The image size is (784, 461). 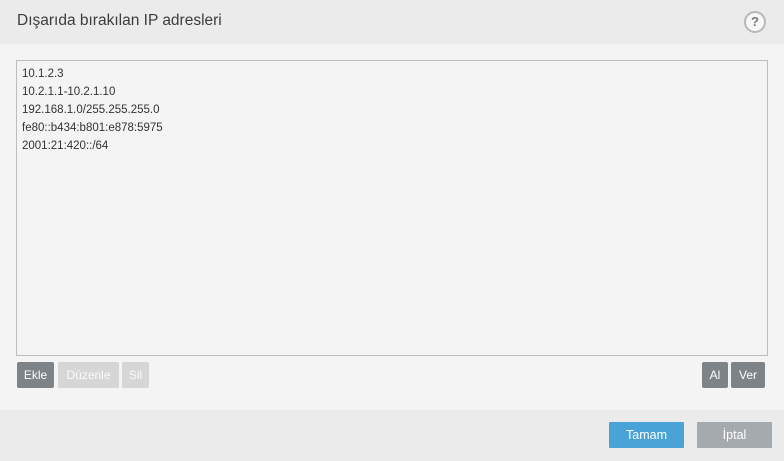 I want to click on list-item: 2001:21:420::/64, so click(x=392, y=146).